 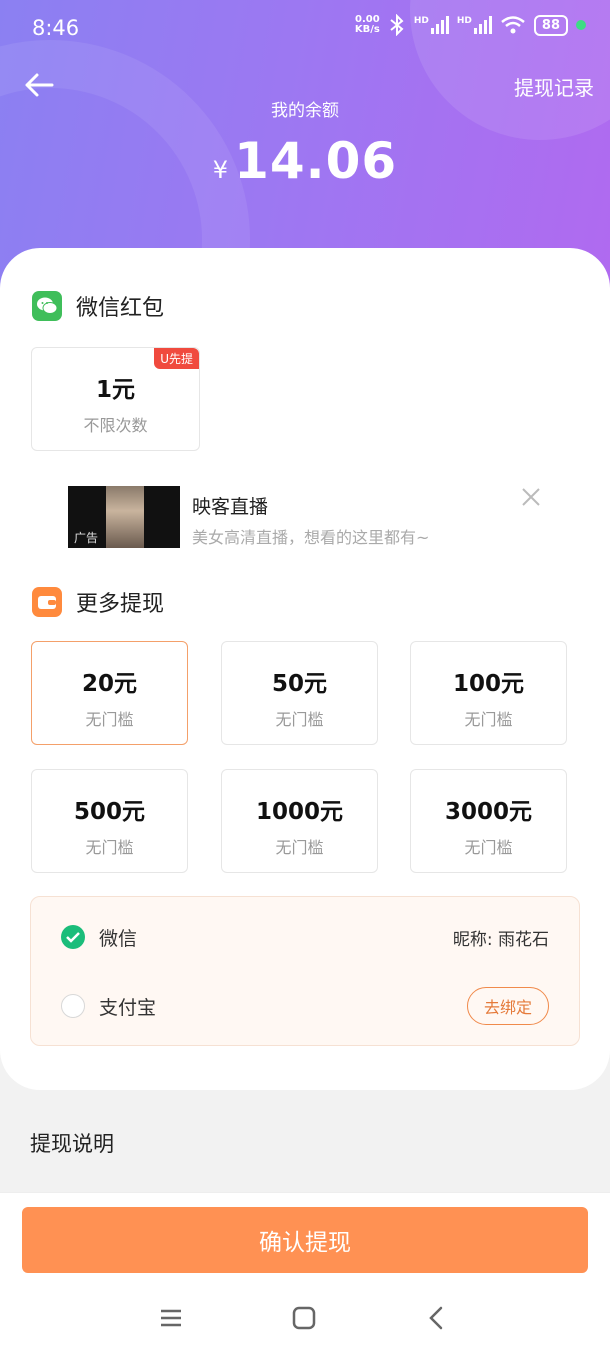 I want to click on balance-amount: 14.06, so click(x=316, y=161).